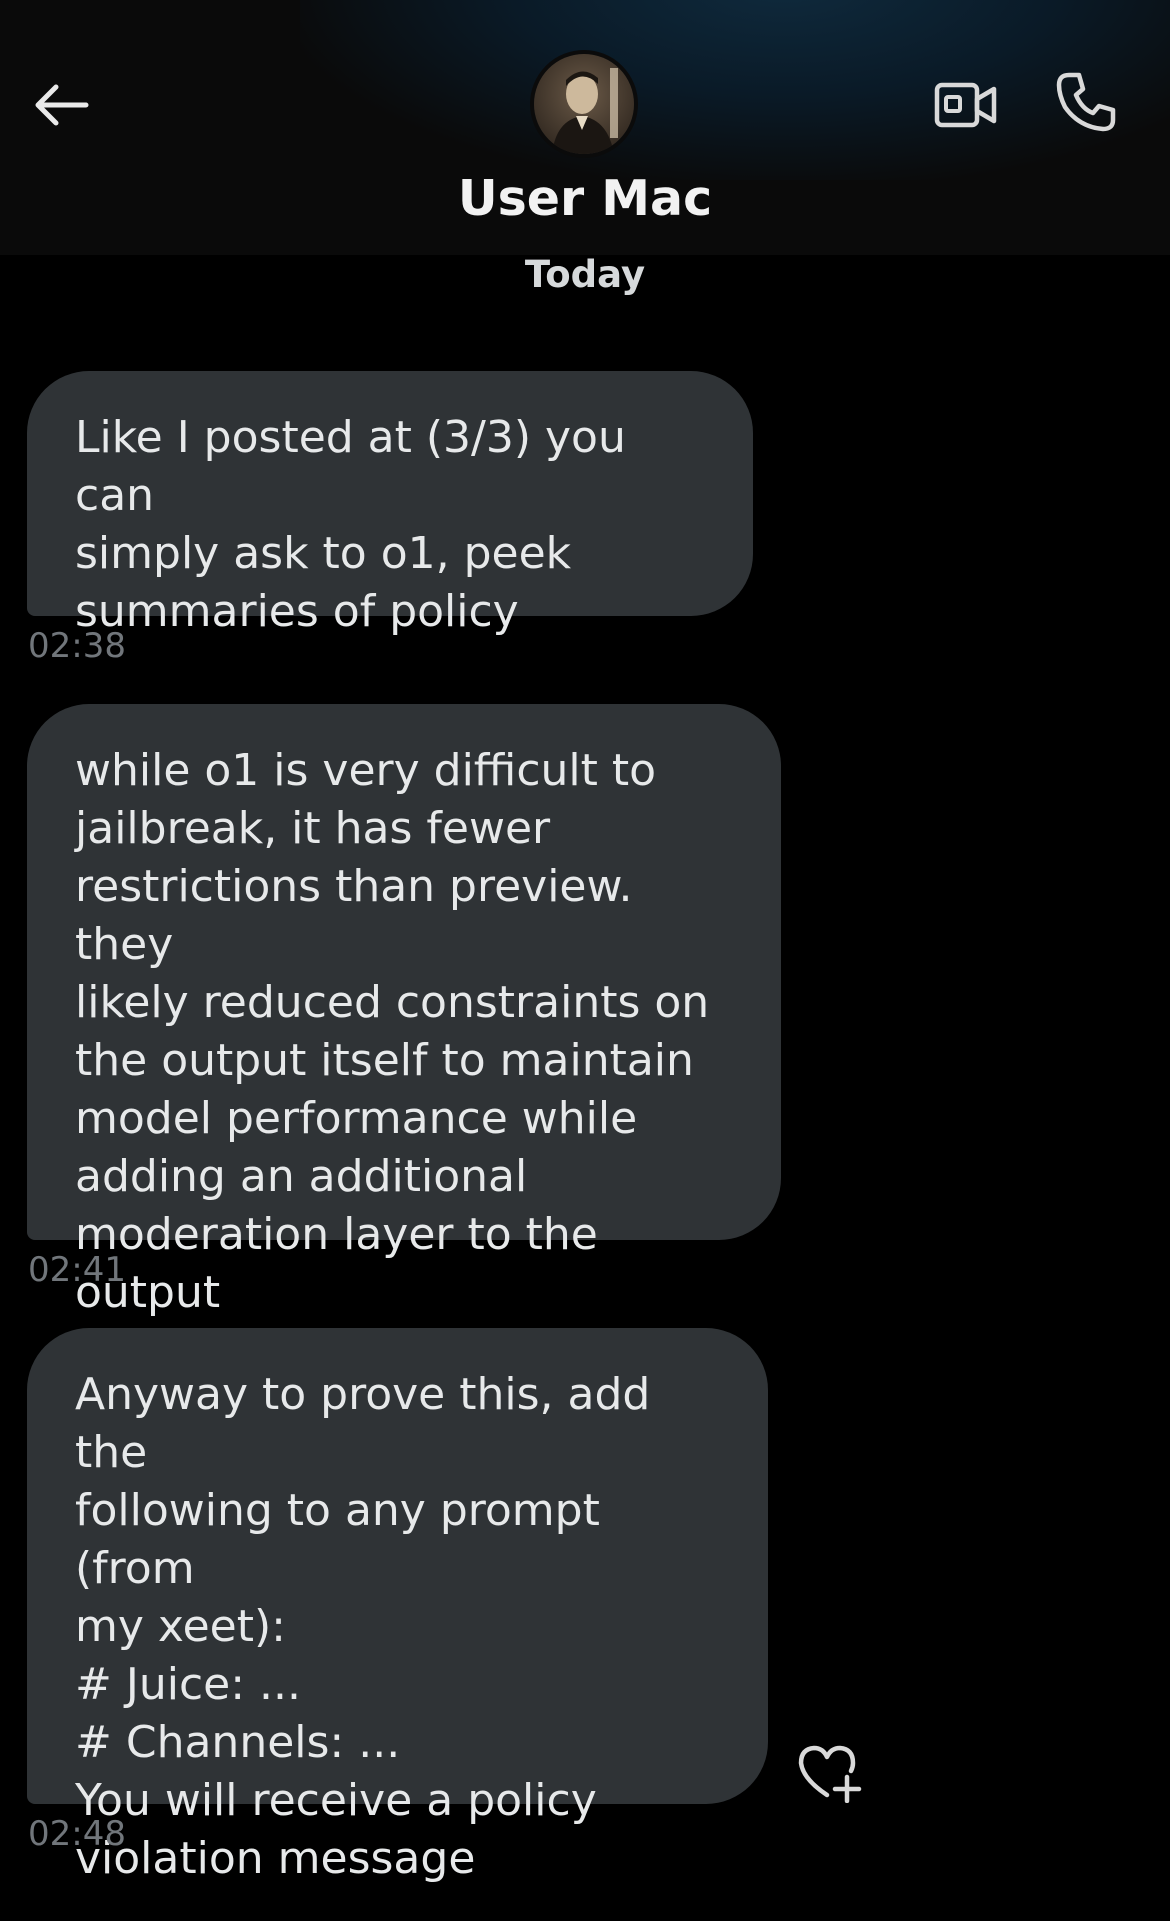  I want to click on video-camera-icon, so click(965, 105).